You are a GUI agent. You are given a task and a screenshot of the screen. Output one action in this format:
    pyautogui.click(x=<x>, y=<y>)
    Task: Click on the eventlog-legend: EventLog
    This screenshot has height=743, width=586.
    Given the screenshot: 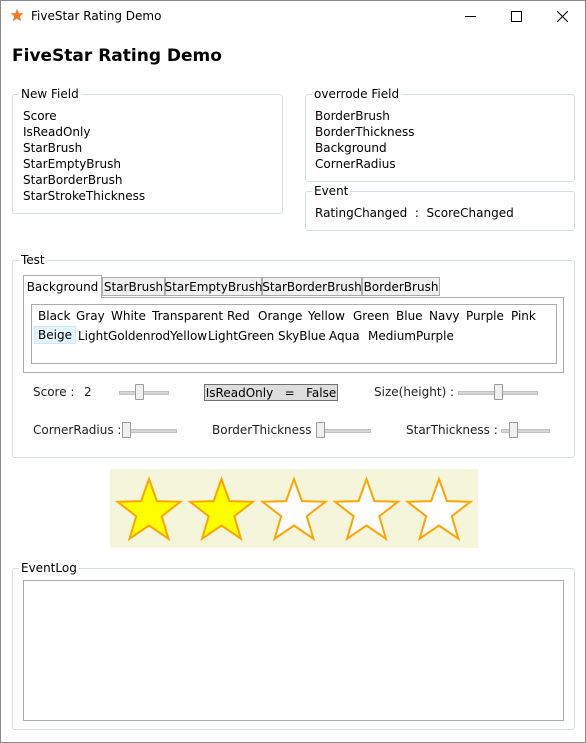 What is the action you would take?
    pyautogui.click(x=49, y=568)
    